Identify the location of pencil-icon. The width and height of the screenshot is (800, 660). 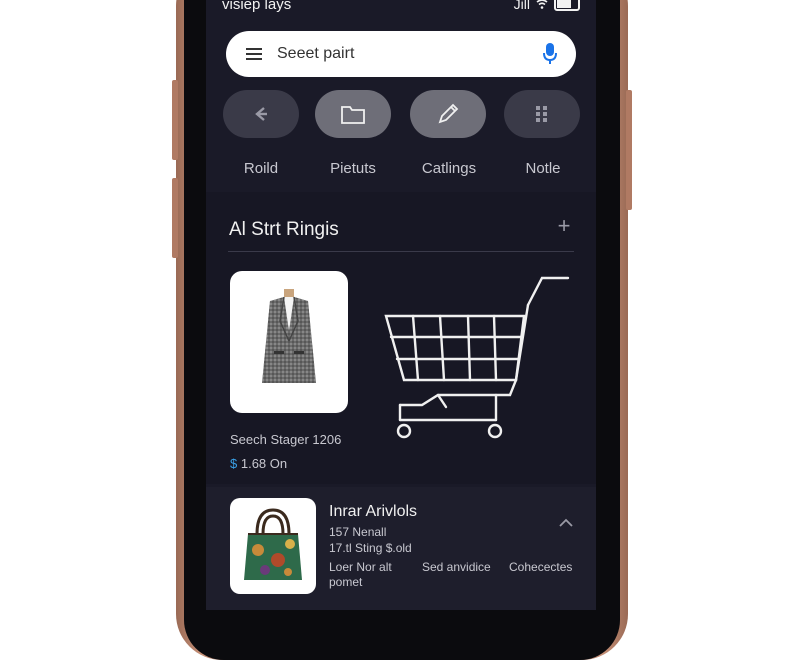
(448, 113).